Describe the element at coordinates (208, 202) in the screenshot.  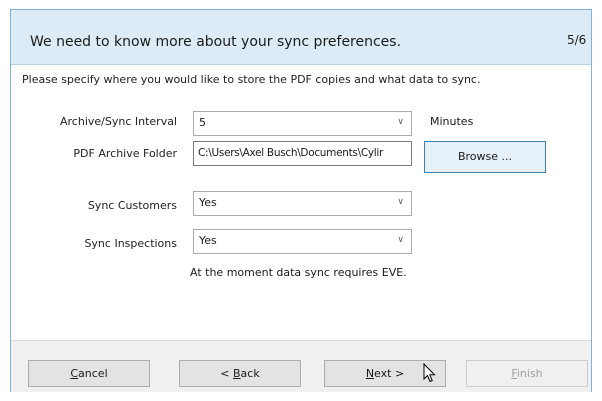
I see `sync-customers-value: Yes` at that location.